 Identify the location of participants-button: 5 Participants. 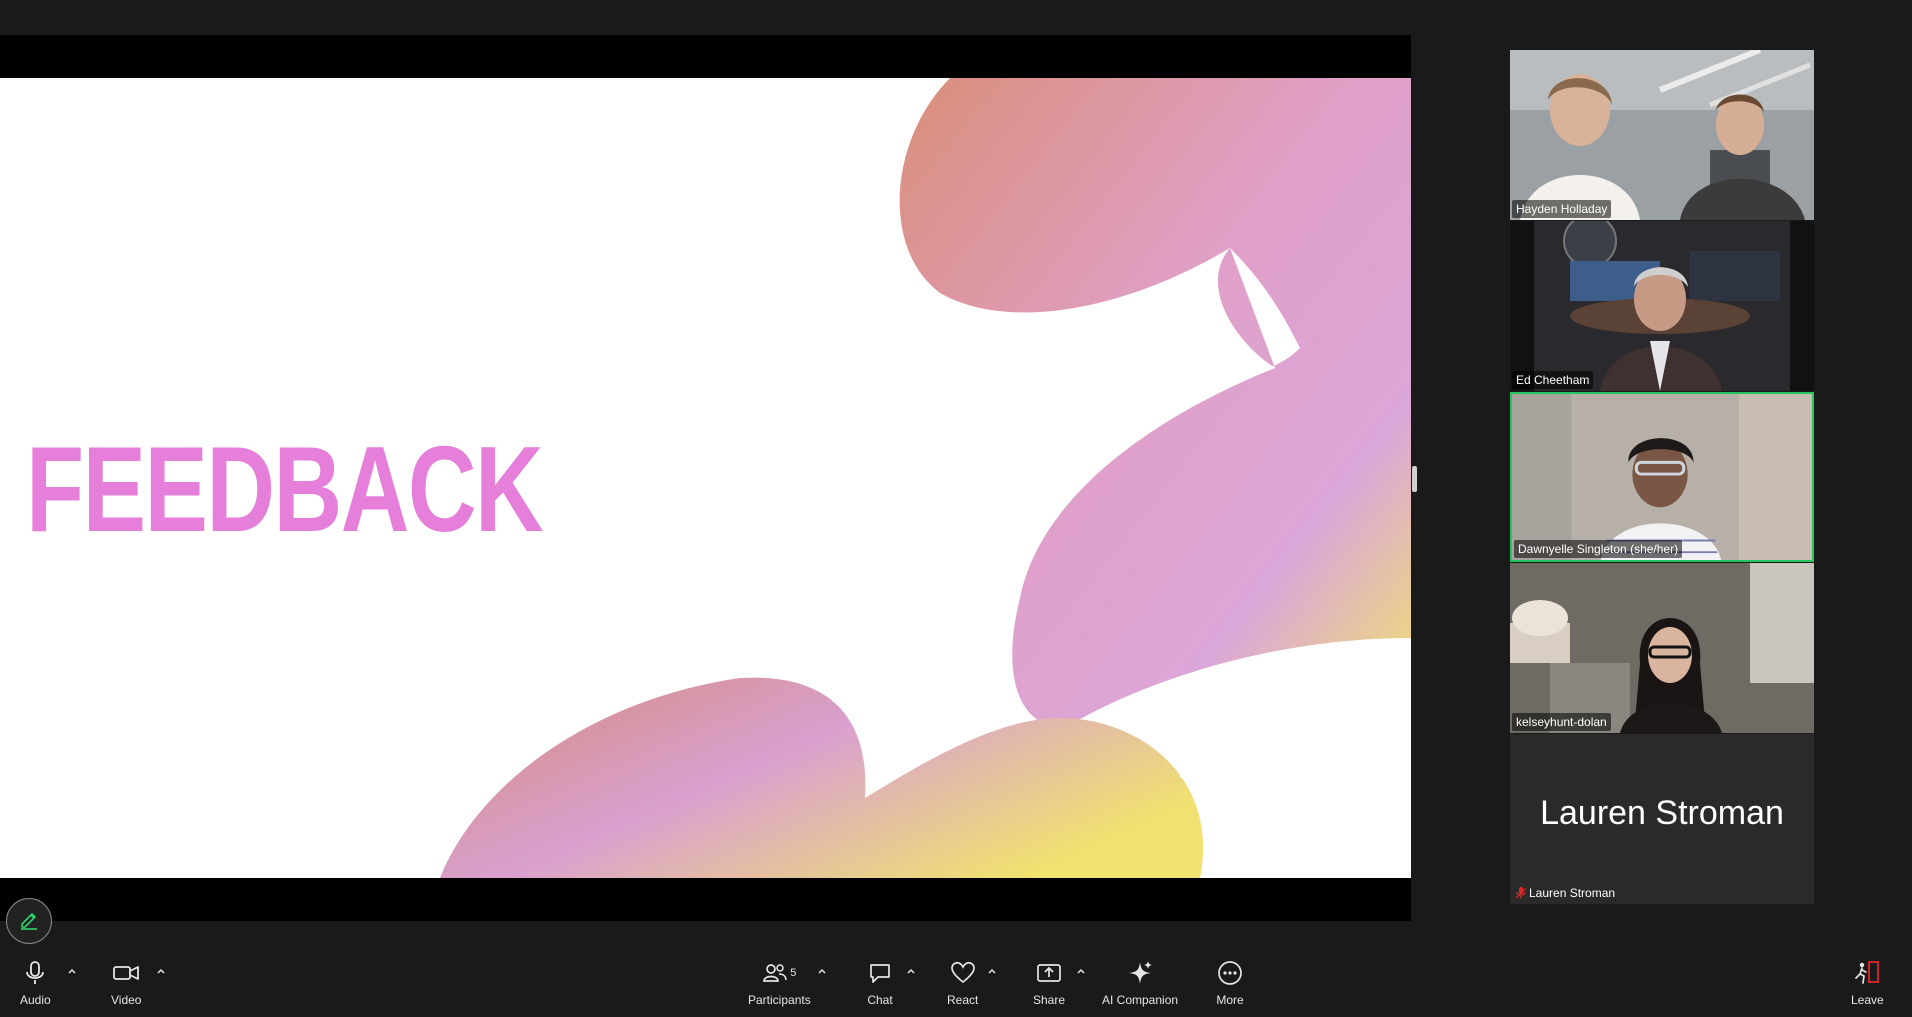
(779, 982).